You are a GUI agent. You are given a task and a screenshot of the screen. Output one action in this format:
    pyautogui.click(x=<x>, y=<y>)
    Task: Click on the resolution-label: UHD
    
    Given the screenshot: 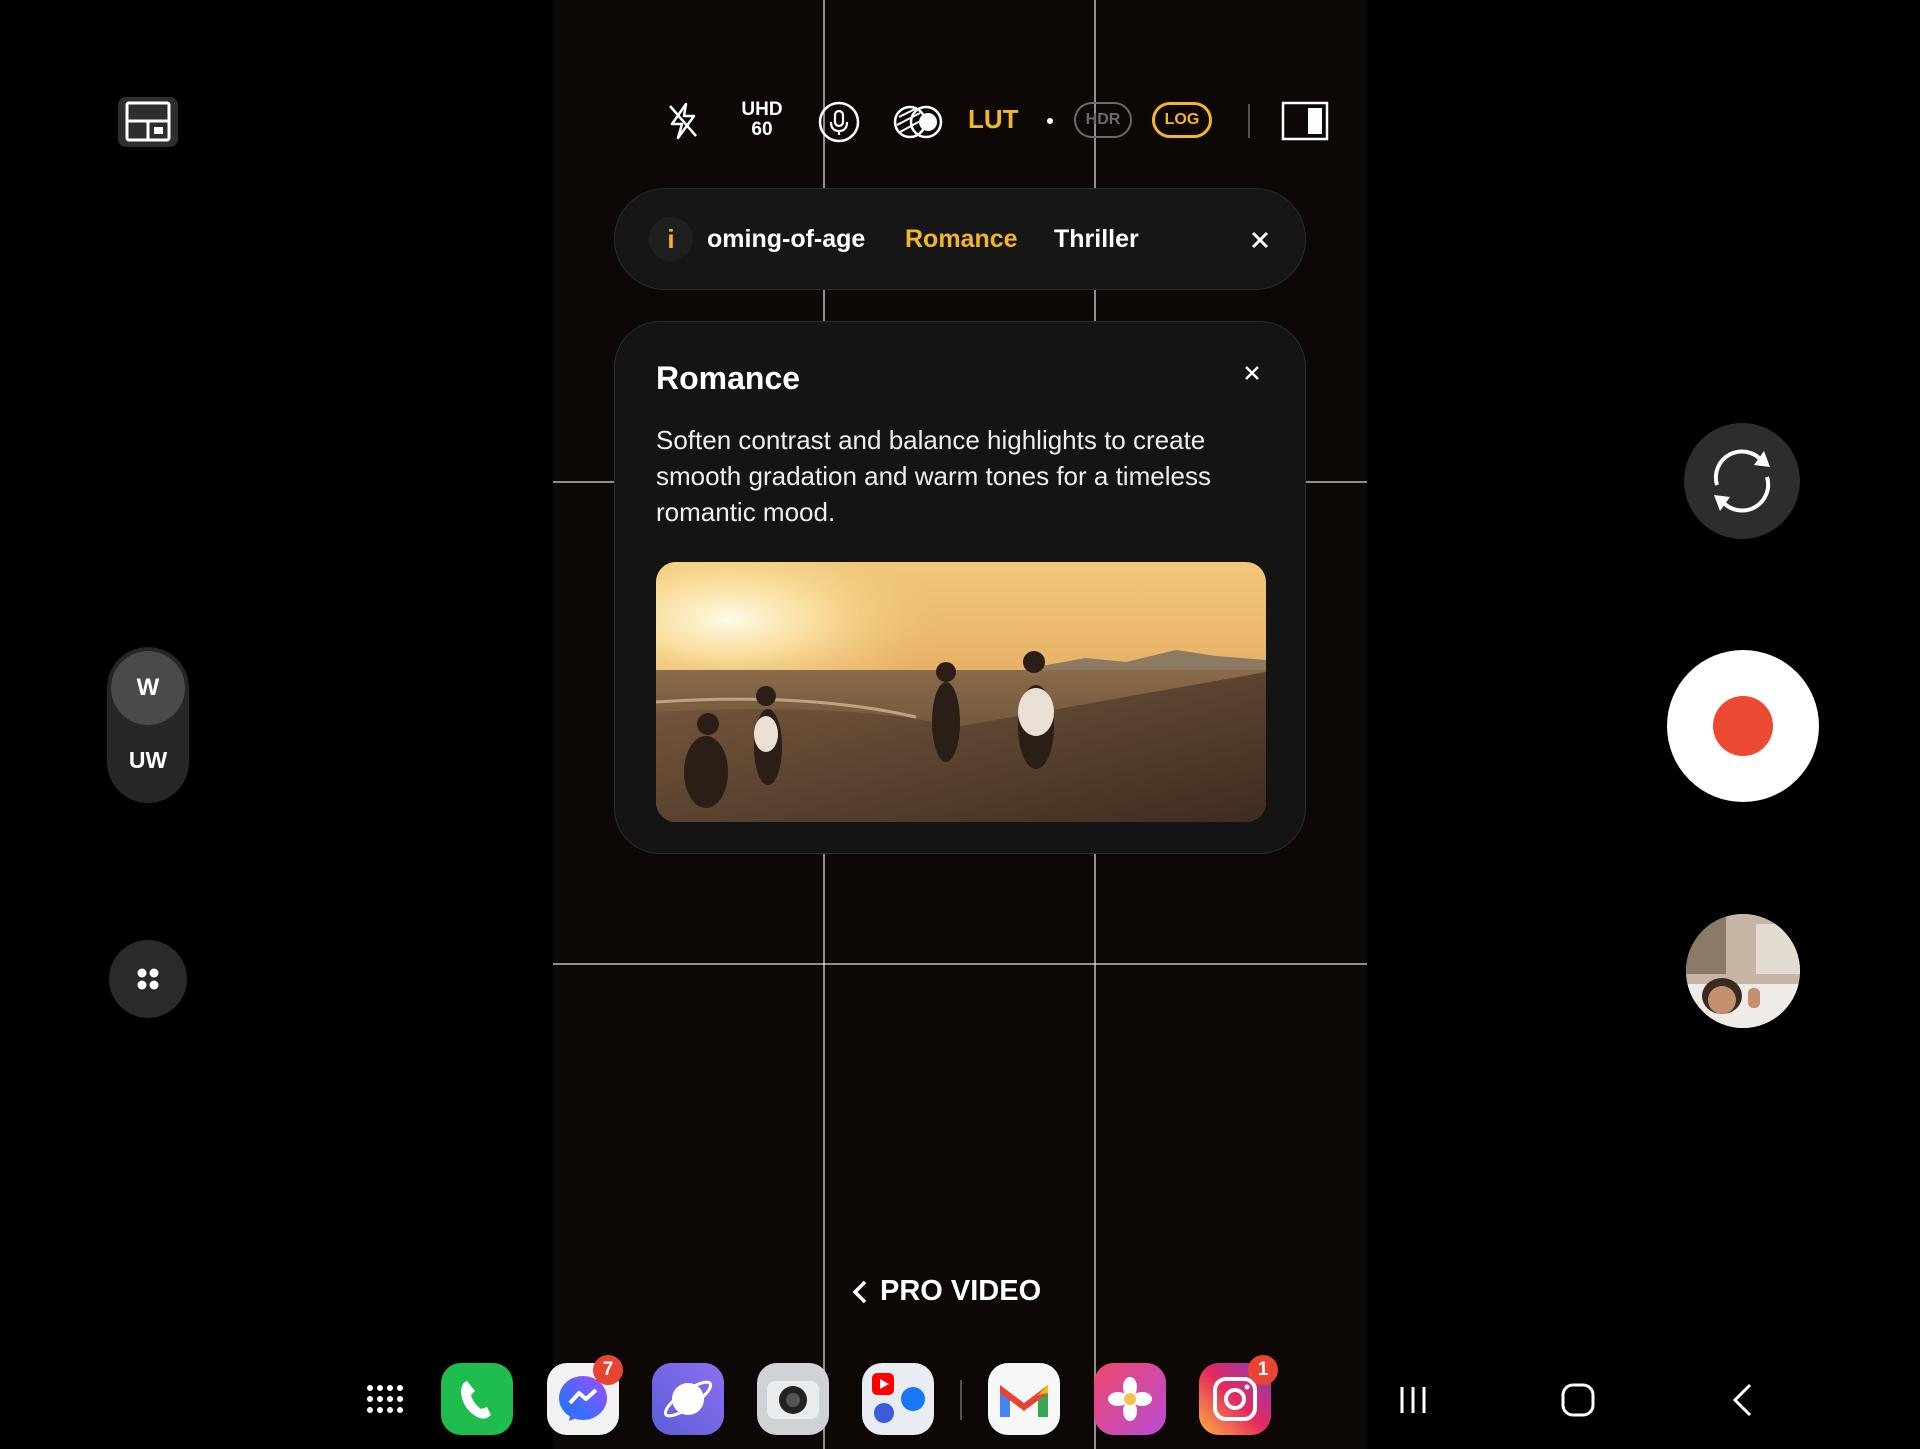 What is the action you would take?
    pyautogui.click(x=762, y=109)
    